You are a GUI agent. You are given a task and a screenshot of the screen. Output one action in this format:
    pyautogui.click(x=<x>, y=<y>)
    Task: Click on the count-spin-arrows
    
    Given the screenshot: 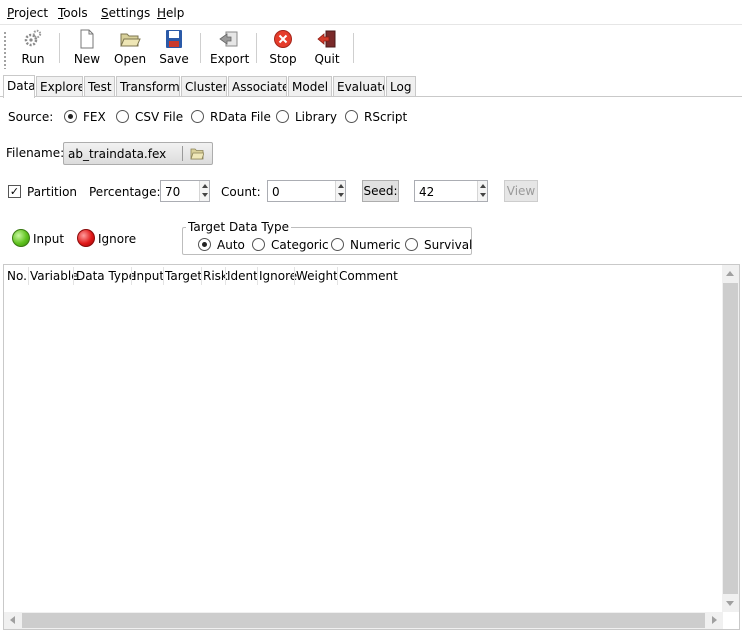 What is the action you would take?
    pyautogui.click(x=340, y=191)
    